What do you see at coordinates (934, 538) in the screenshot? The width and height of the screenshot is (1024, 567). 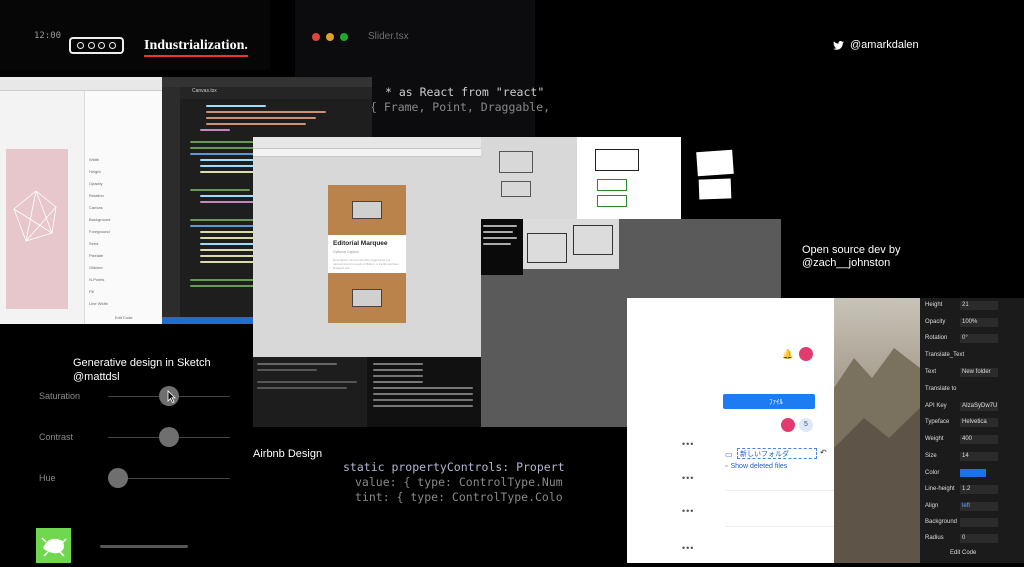 I see `prop-label: Radius` at bounding box center [934, 538].